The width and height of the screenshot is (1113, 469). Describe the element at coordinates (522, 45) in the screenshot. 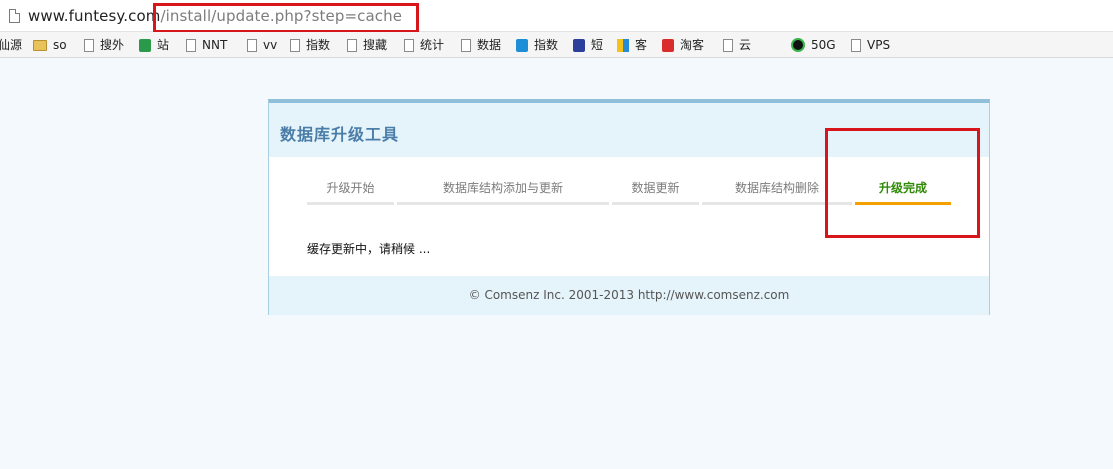

I see `zhi-icon` at that location.